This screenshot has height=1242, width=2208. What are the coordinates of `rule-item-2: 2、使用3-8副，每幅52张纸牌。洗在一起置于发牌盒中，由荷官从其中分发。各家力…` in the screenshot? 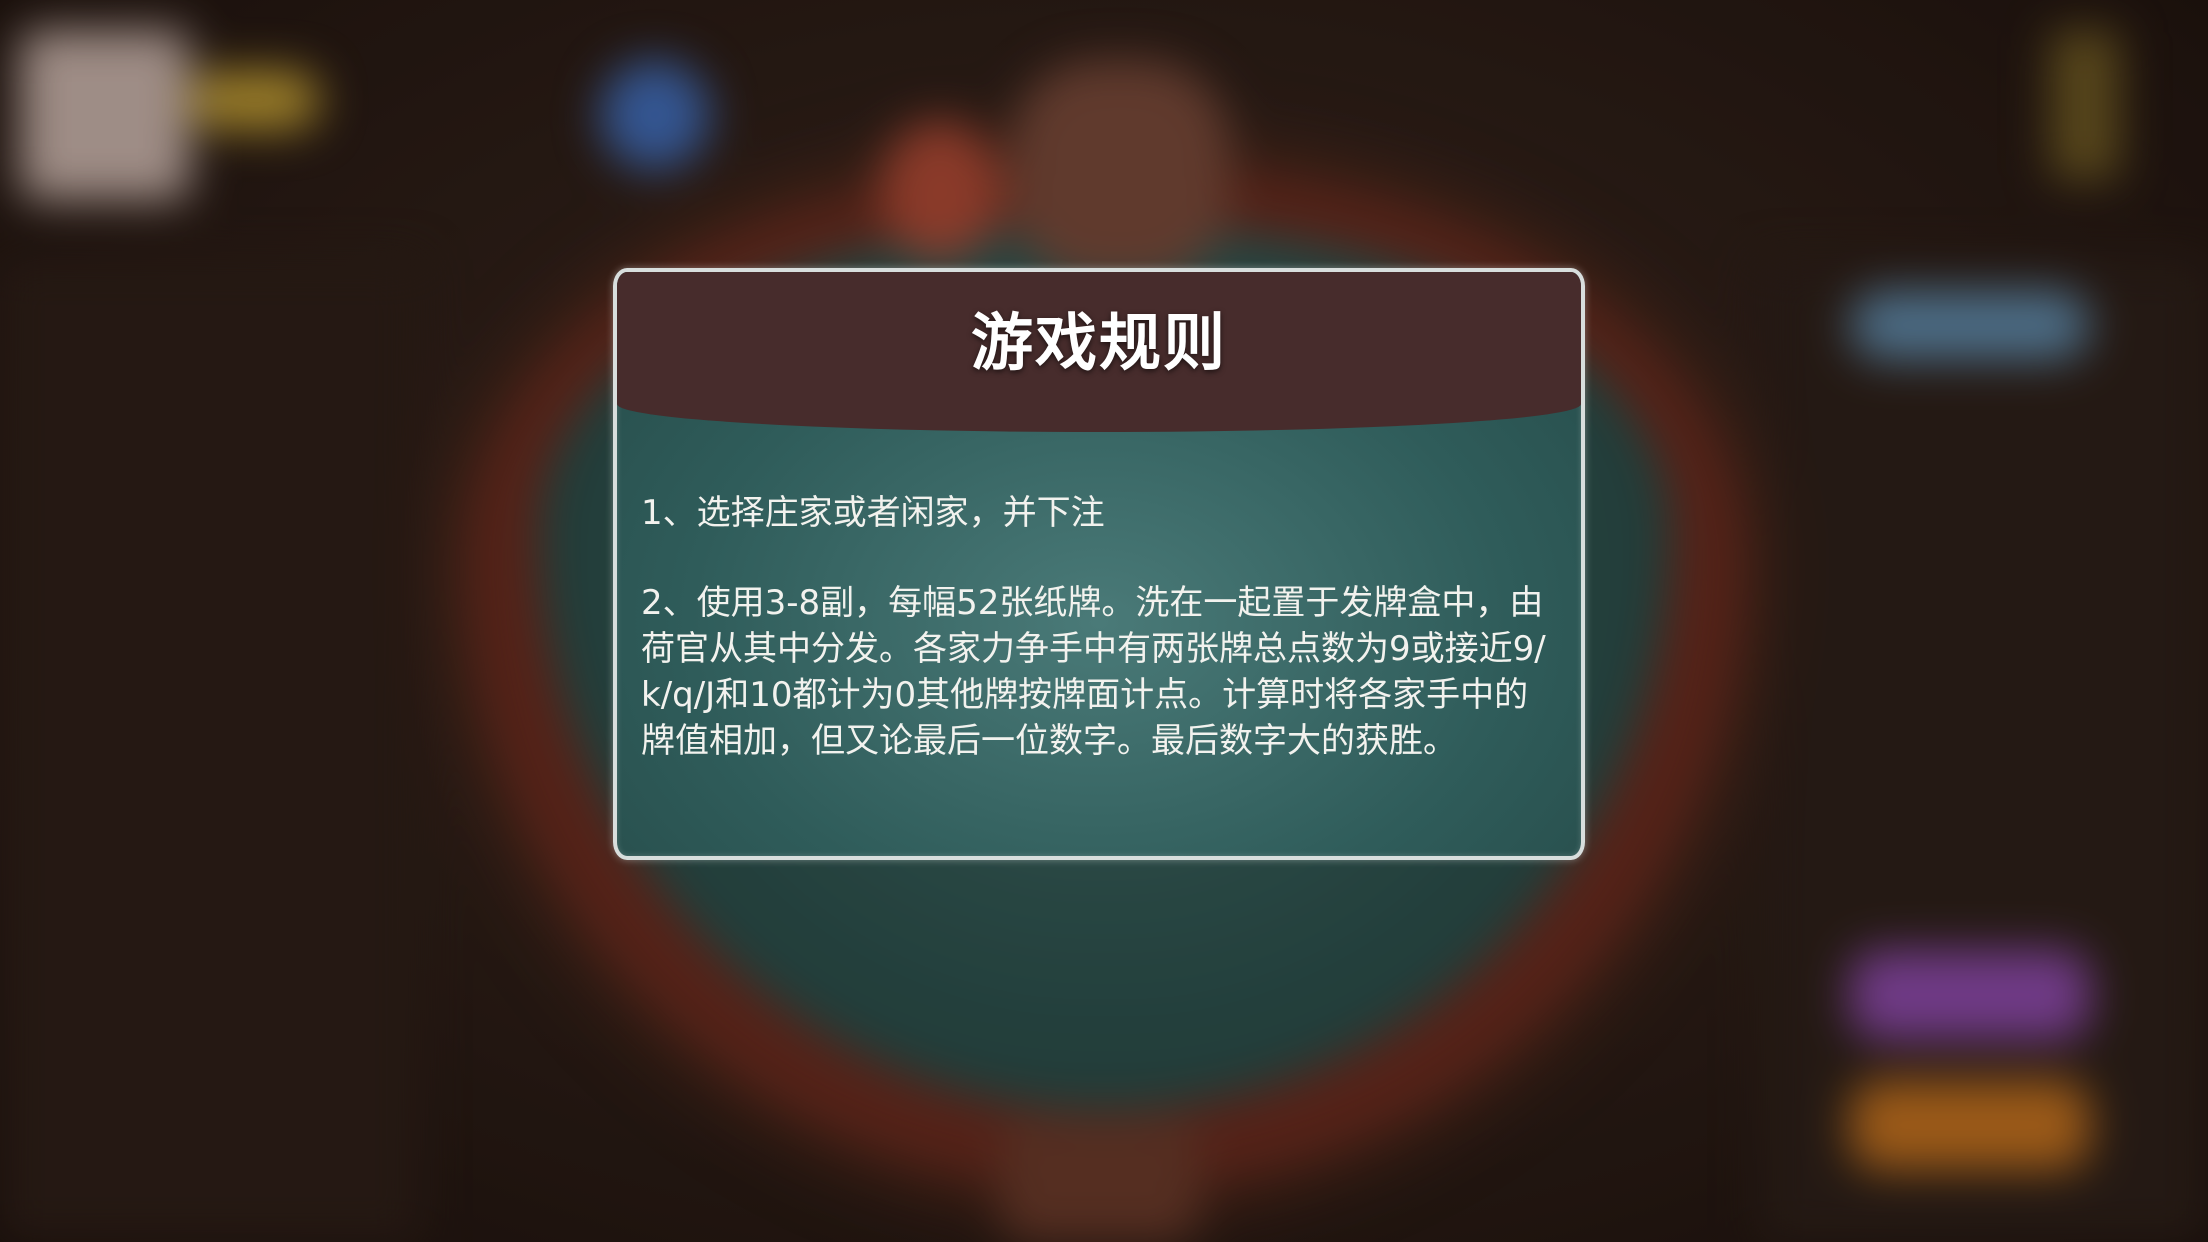 It's located at (1093, 672).